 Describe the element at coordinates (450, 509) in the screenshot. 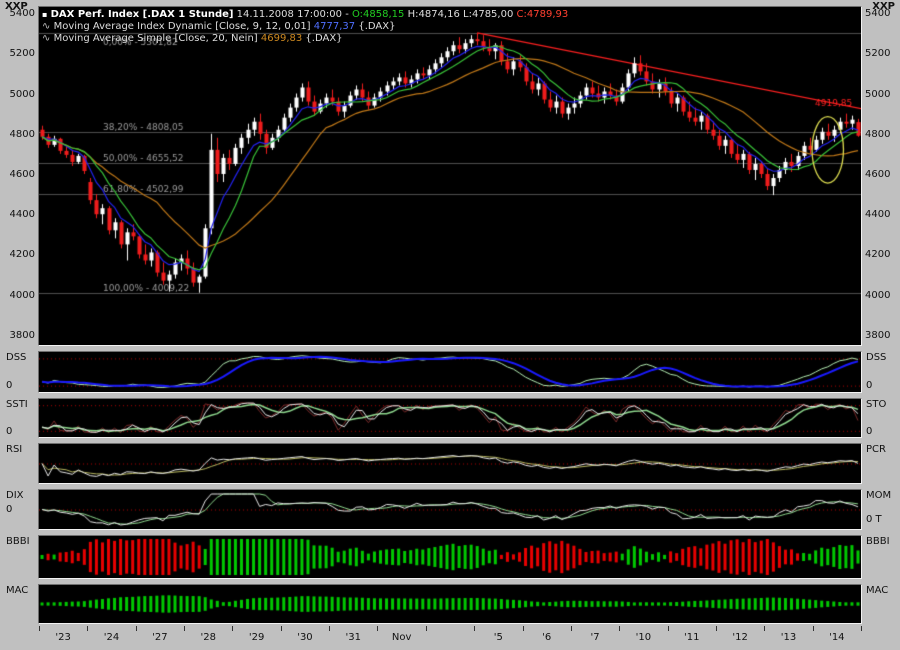

I see `dix-indicator-chart` at that location.